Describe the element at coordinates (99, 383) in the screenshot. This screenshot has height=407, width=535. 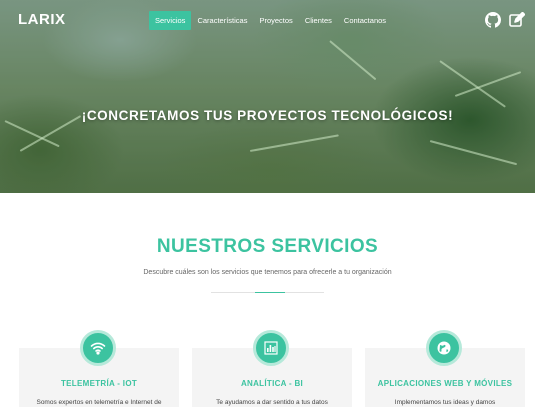
I see `service-card-title: TELEMETRÍA - IOT` at that location.